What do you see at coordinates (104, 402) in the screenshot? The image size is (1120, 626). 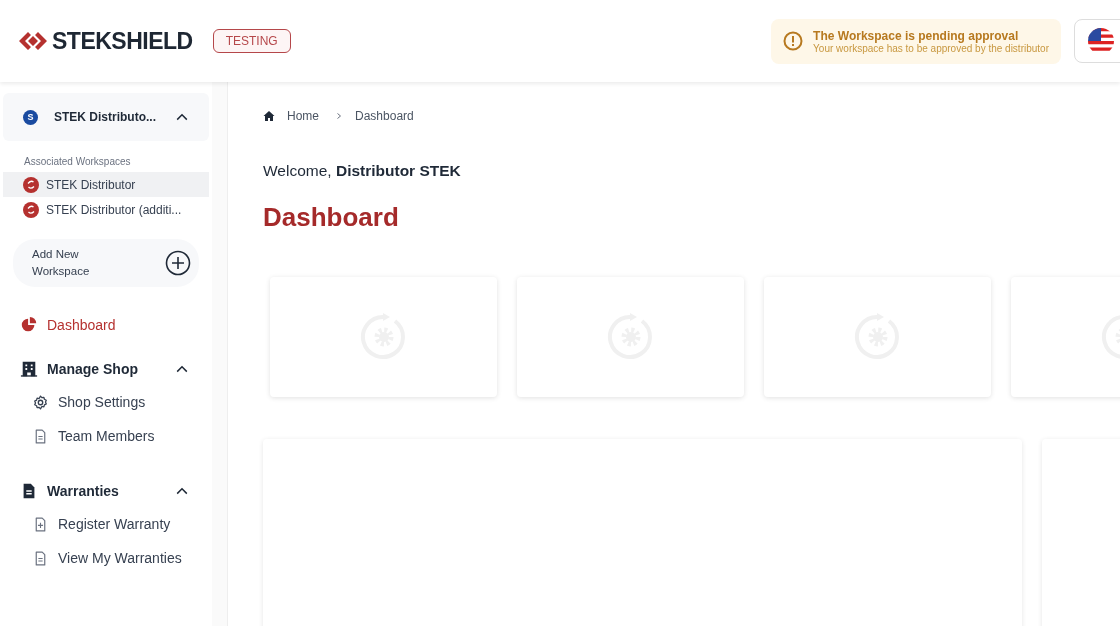 I see `nav-link: Shop Settings` at bounding box center [104, 402].